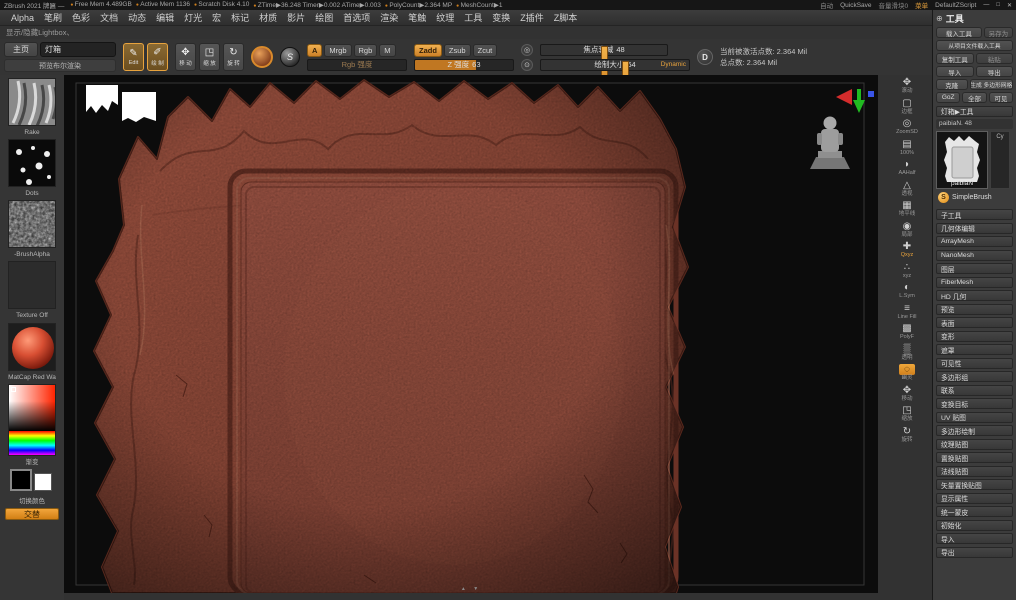 The height and width of the screenshot is (600, 1016). What do you see at coordinates (974, 538) in the screenshot?
I see `tool-panel-section: 导入` at bounding box center [974, 538].